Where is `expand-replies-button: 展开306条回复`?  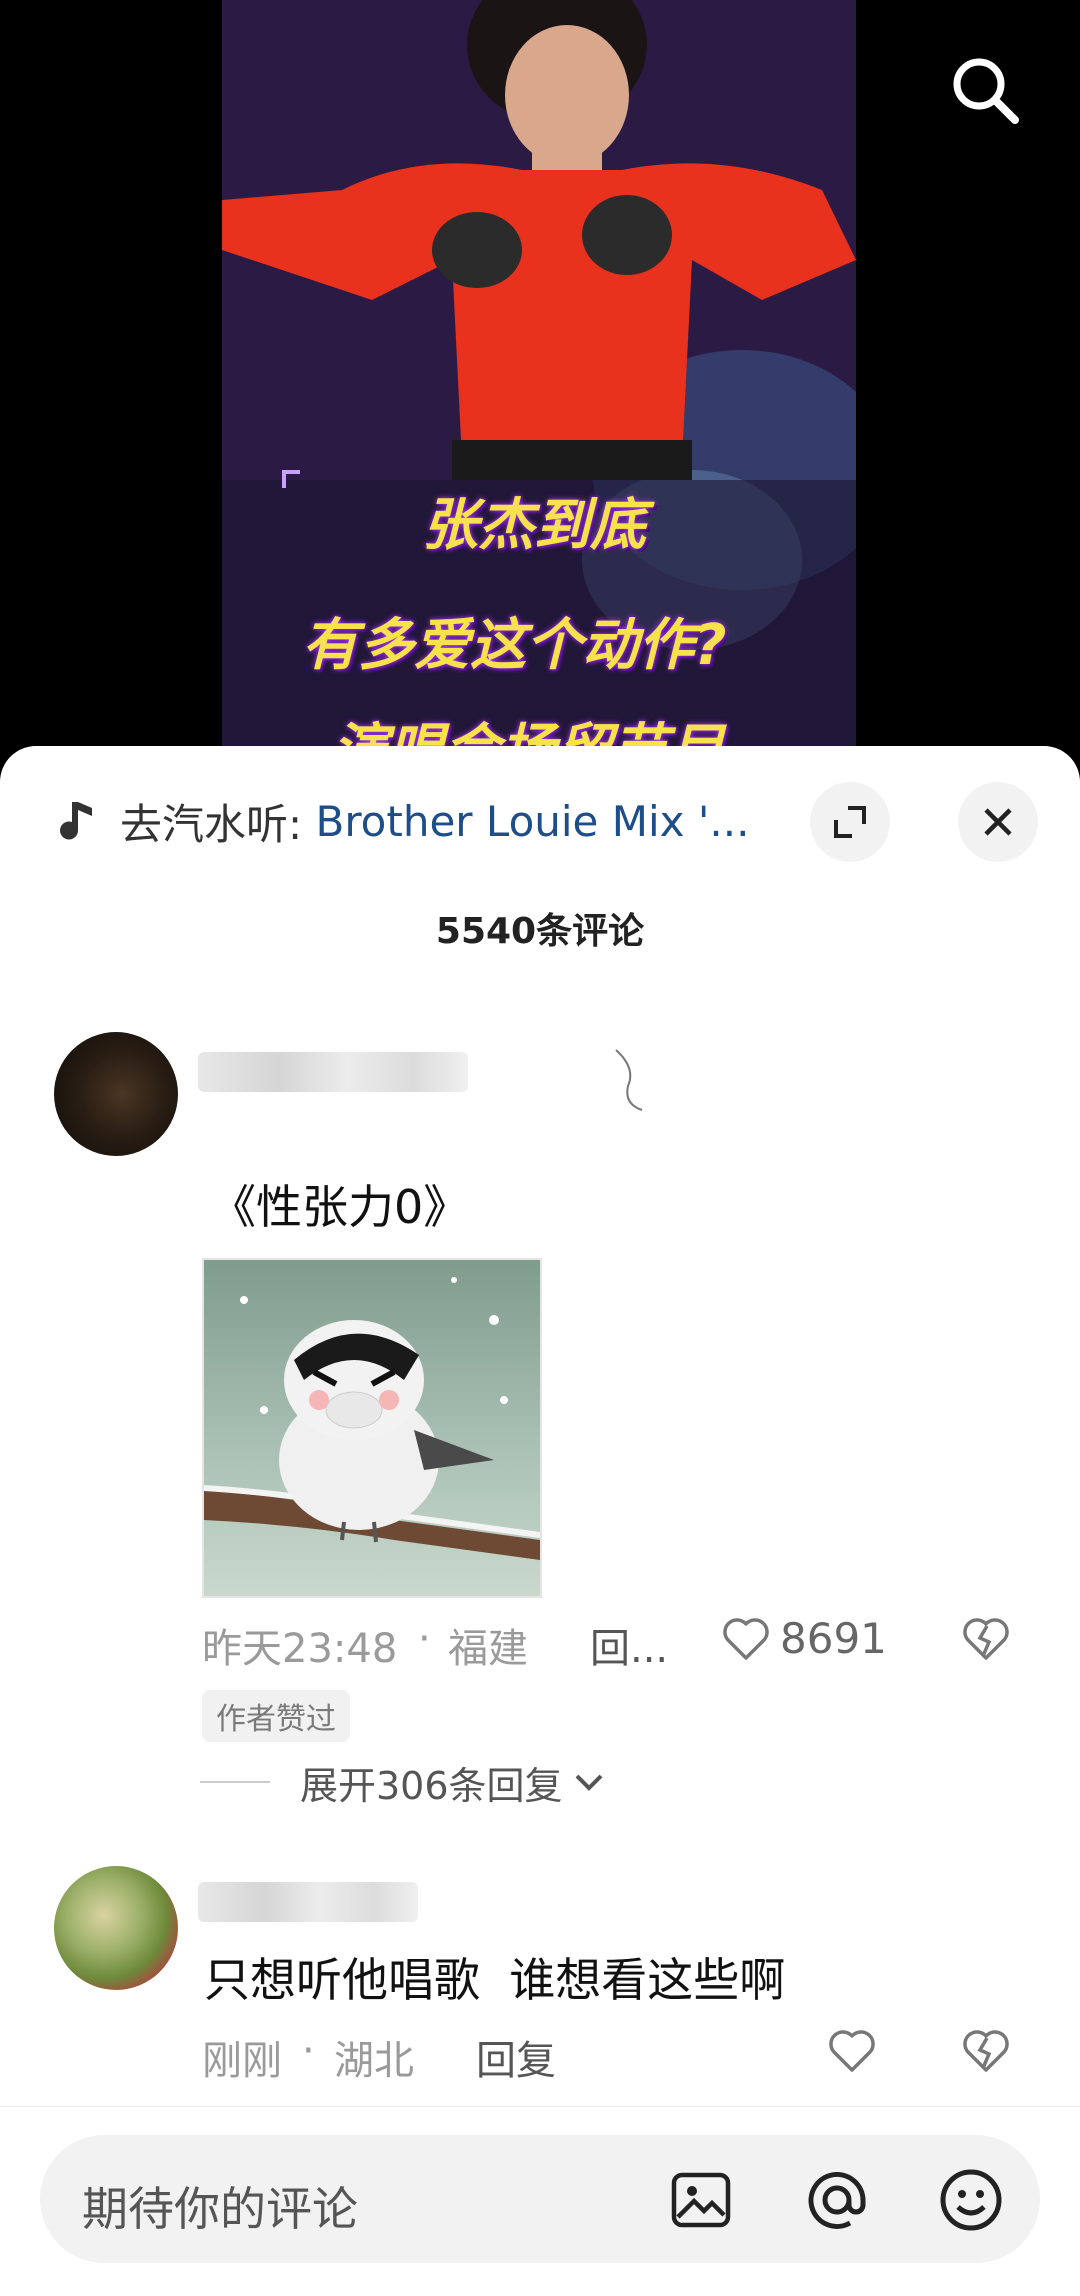 expand-replies-button: 展开306条回复 is located at coordinates (404, 1782).